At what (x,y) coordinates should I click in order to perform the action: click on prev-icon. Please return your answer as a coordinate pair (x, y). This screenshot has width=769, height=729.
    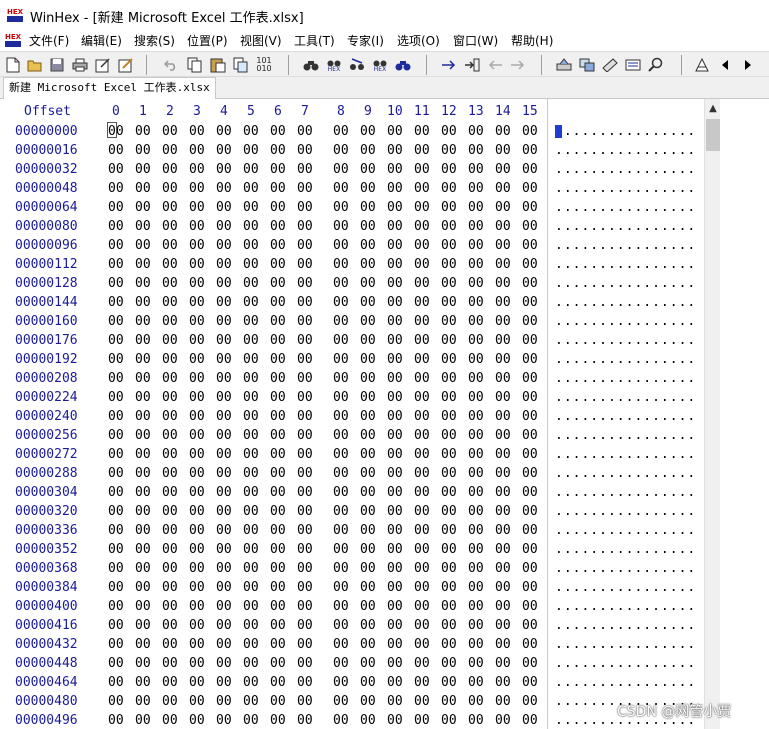
    Looking at the image, I should click on (725, 65).